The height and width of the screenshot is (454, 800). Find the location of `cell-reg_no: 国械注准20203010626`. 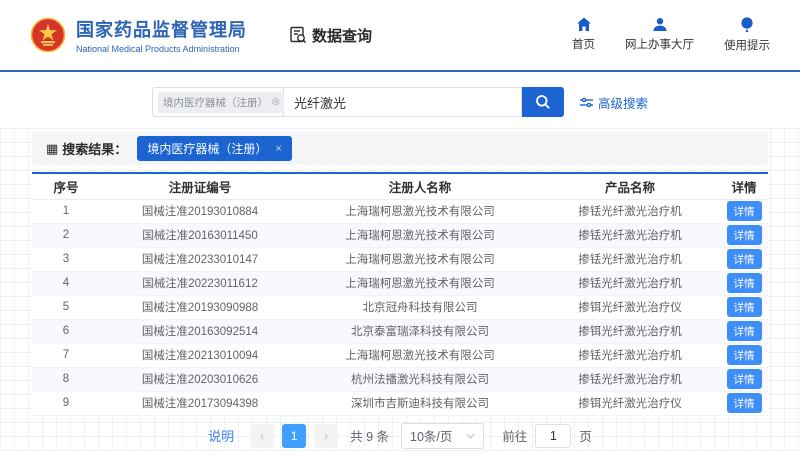

cell-reg_no: 国械注准20203010626 is located at coordinates (200, 379).